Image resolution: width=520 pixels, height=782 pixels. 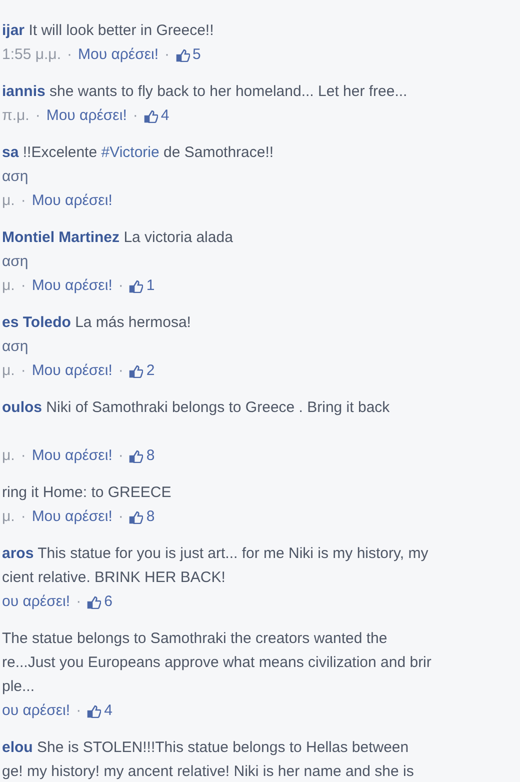 I want to click on author-link: sa, so click(x=10, y=152).